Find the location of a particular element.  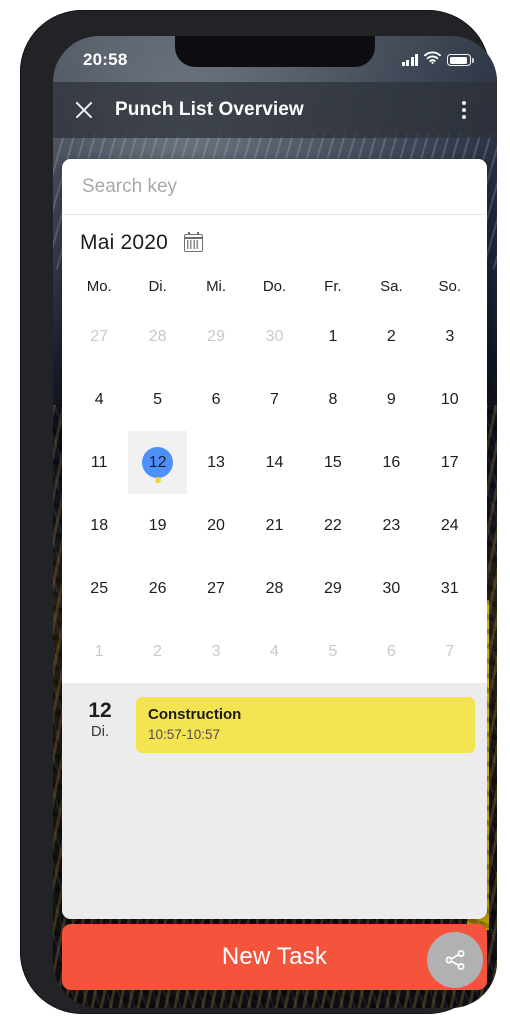

status-icons is located at coordinates (437, 60).